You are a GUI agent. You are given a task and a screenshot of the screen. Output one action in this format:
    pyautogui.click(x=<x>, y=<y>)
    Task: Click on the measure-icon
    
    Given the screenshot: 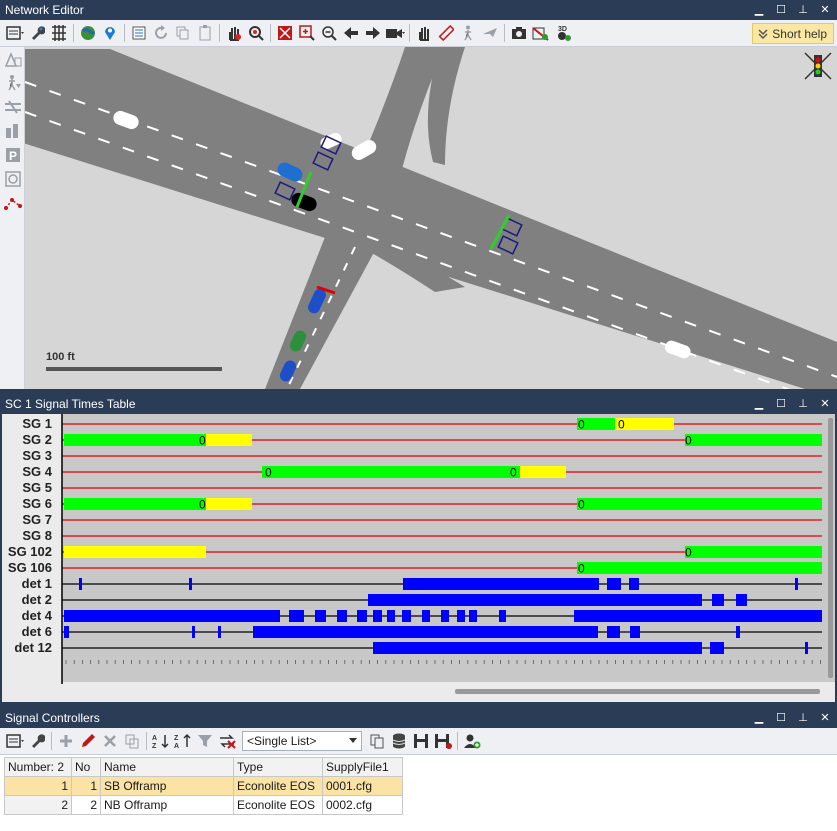 What is the action you would take?
    pyautogui.click(x=446, y=33)
    